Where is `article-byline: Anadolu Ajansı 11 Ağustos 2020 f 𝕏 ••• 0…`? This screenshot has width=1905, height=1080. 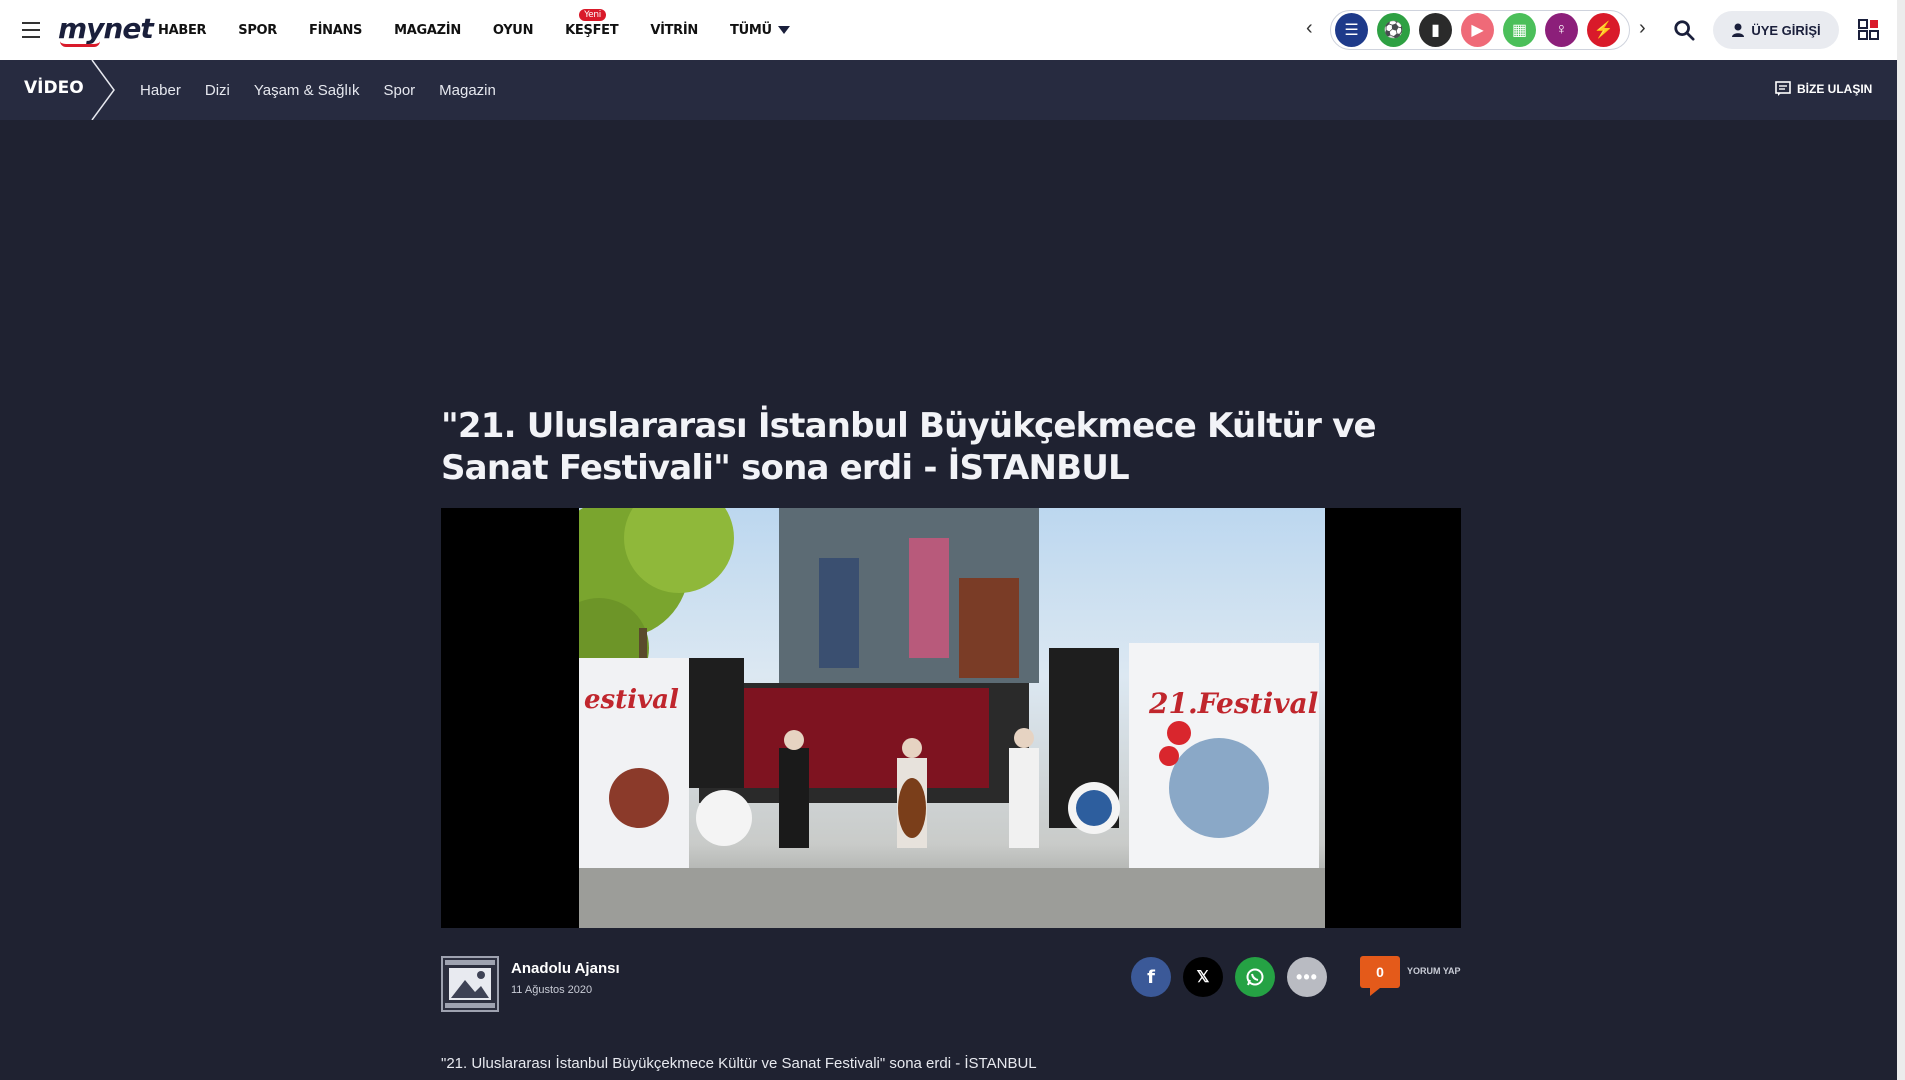
article-byline: Anadolu Ajansı 11 Ağustos 2020 f 𝕏 ••• 0… is located at coordinates (951, 985).